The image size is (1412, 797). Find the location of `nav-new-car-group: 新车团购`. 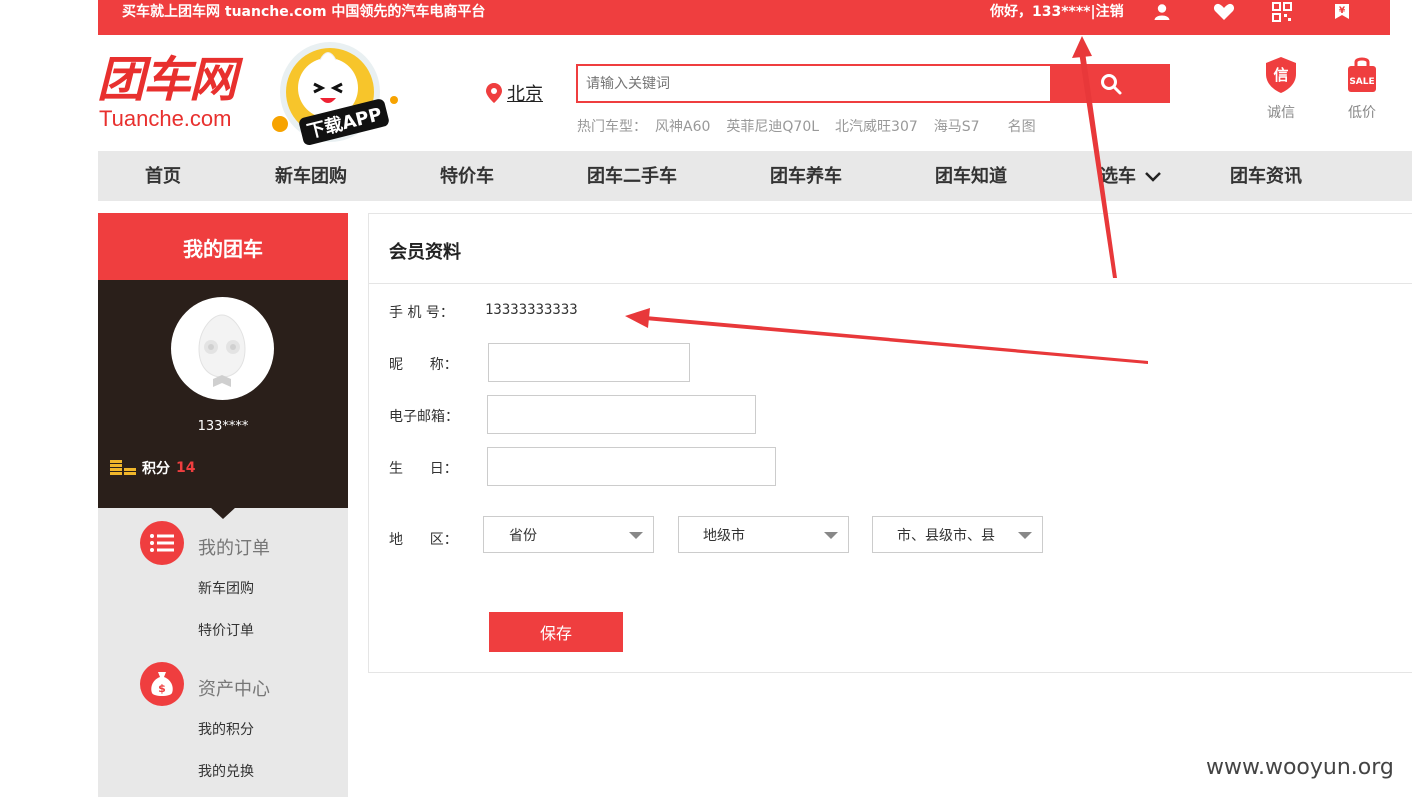

nav-new-car-group: 新车团购 is located at coordinates (311, 176).